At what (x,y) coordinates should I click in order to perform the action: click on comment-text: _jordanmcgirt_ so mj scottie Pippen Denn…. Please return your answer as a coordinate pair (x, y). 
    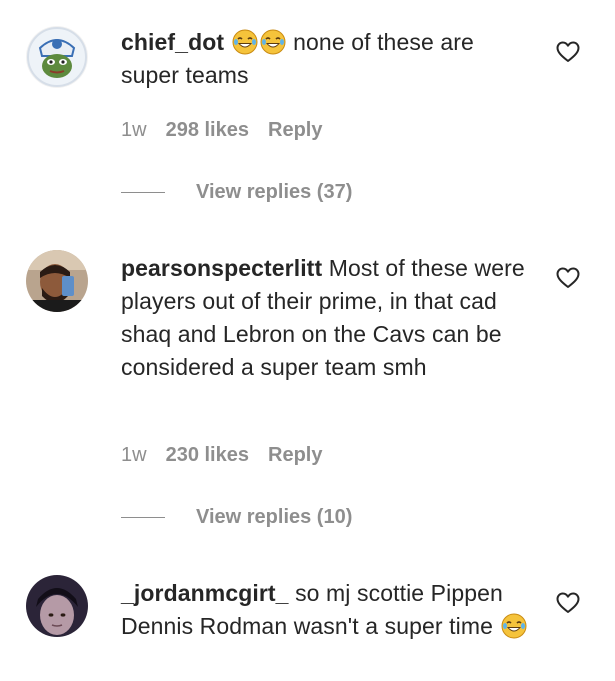
    Looking at the image, I should click on (326, 610).